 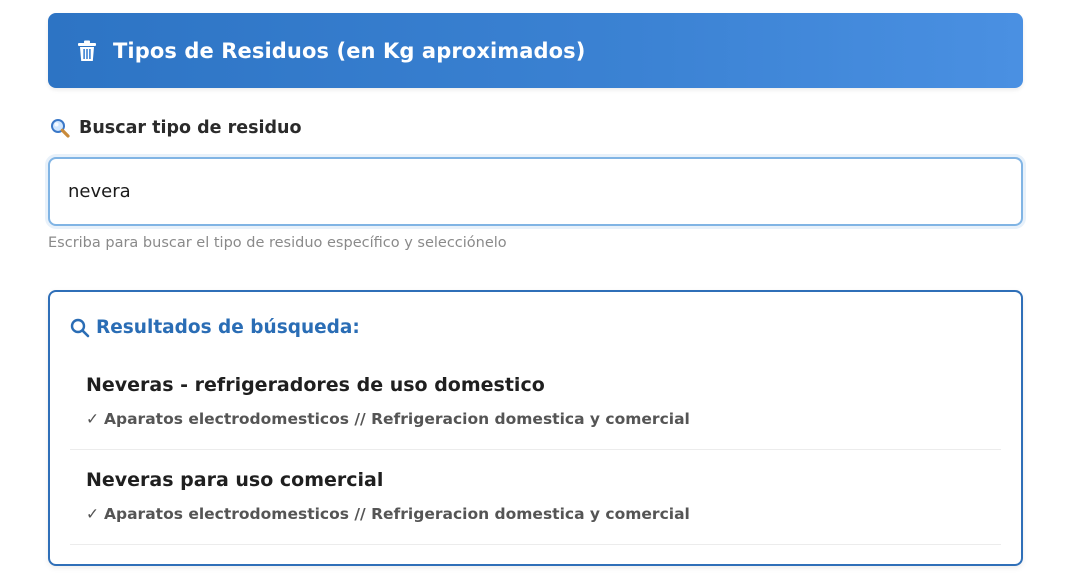 What do you see at coordinates (80, 328) in the screenshot?
I see `search-icon` at bounding box center [80, 328].